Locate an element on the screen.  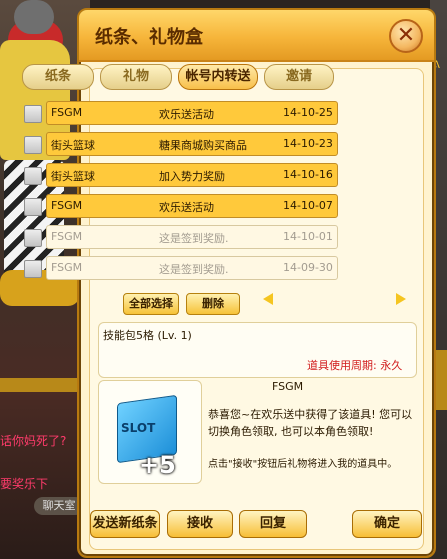
list-item: FSGM 这是签到奖励. 14-10-01 is located at coordinates (179, 237).